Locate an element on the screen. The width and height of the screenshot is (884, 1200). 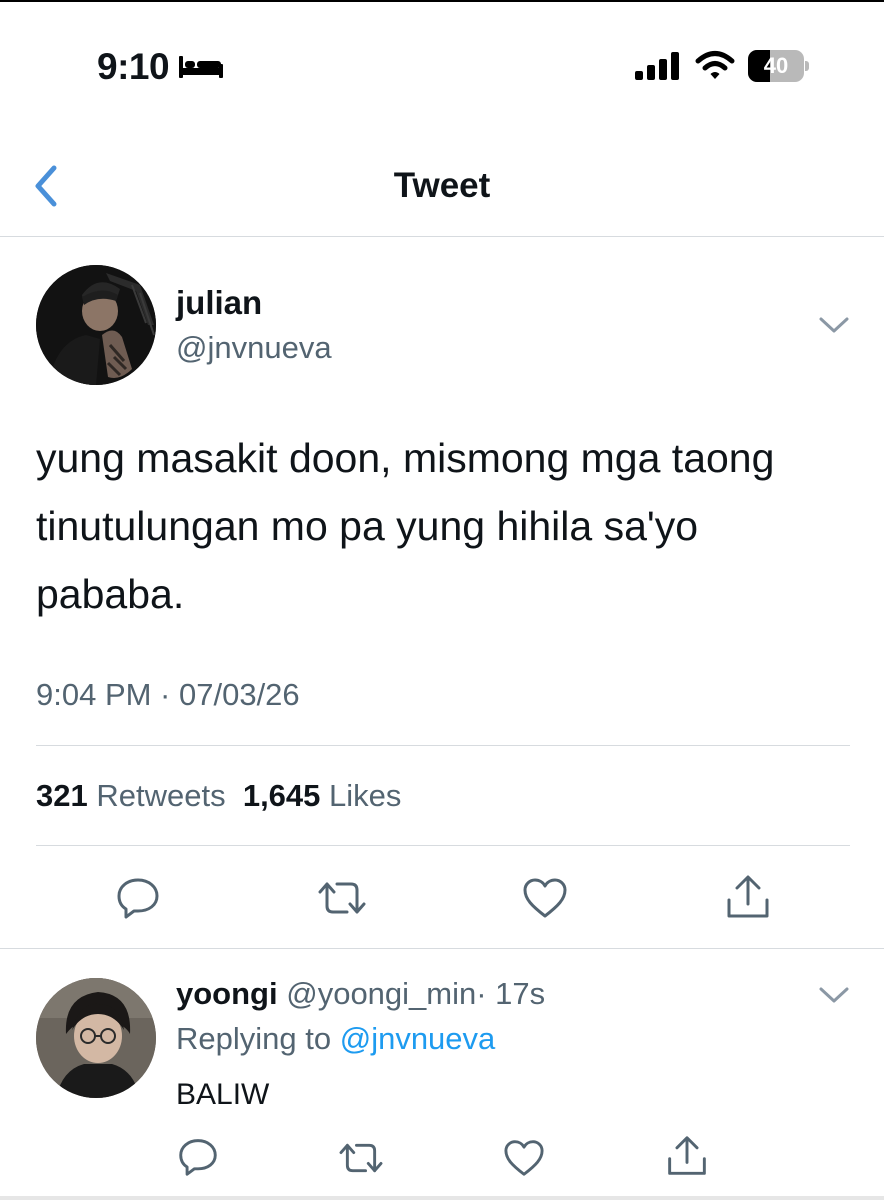
reply-text: BALIW is located at coordinates (223, 1094).